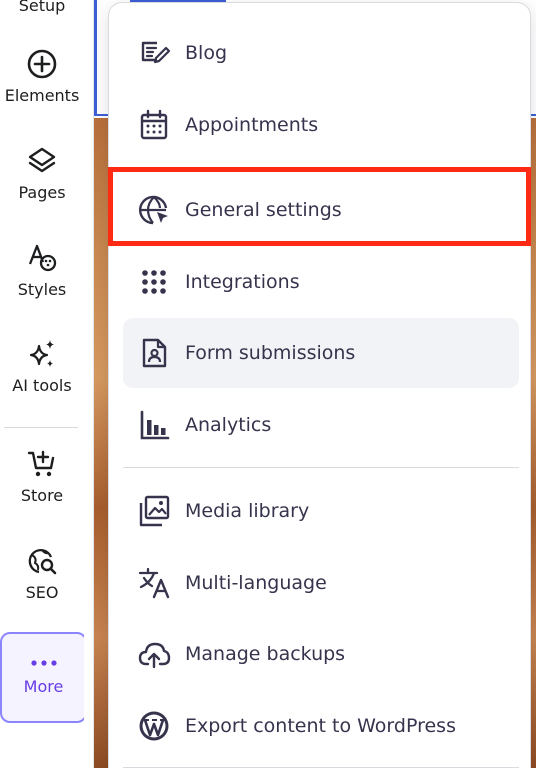 The width and height of the screenshot is (536, 768). Describe the element at coordinates (154, 511) in the screenshot. I see `image-stack-icon` at that location.